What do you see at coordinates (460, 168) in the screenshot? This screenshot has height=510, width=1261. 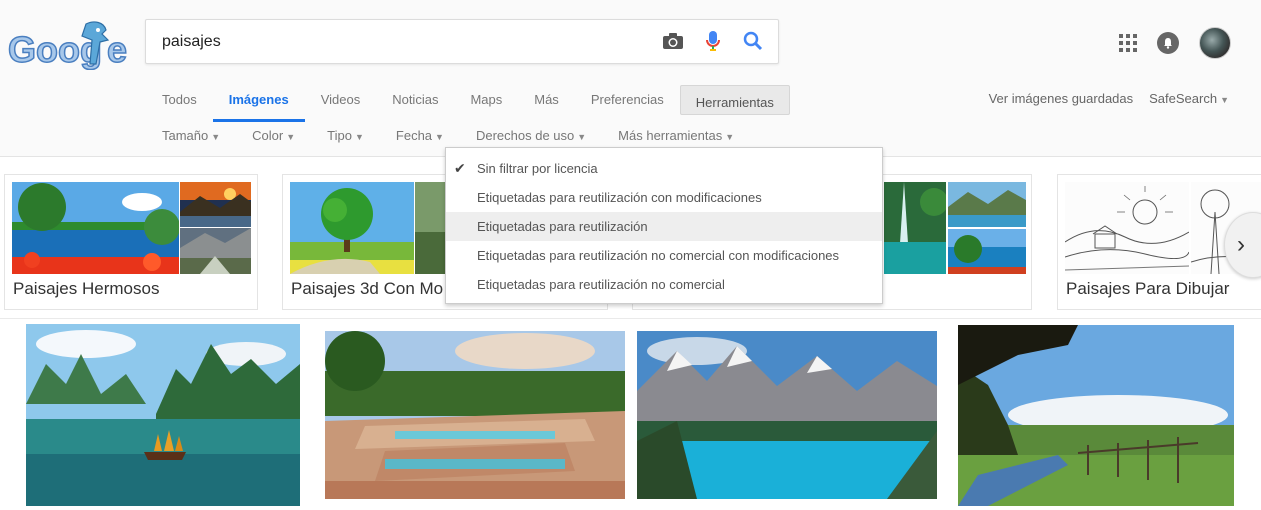 I see `check-icon: ✔` at bounding box center [460, 168].